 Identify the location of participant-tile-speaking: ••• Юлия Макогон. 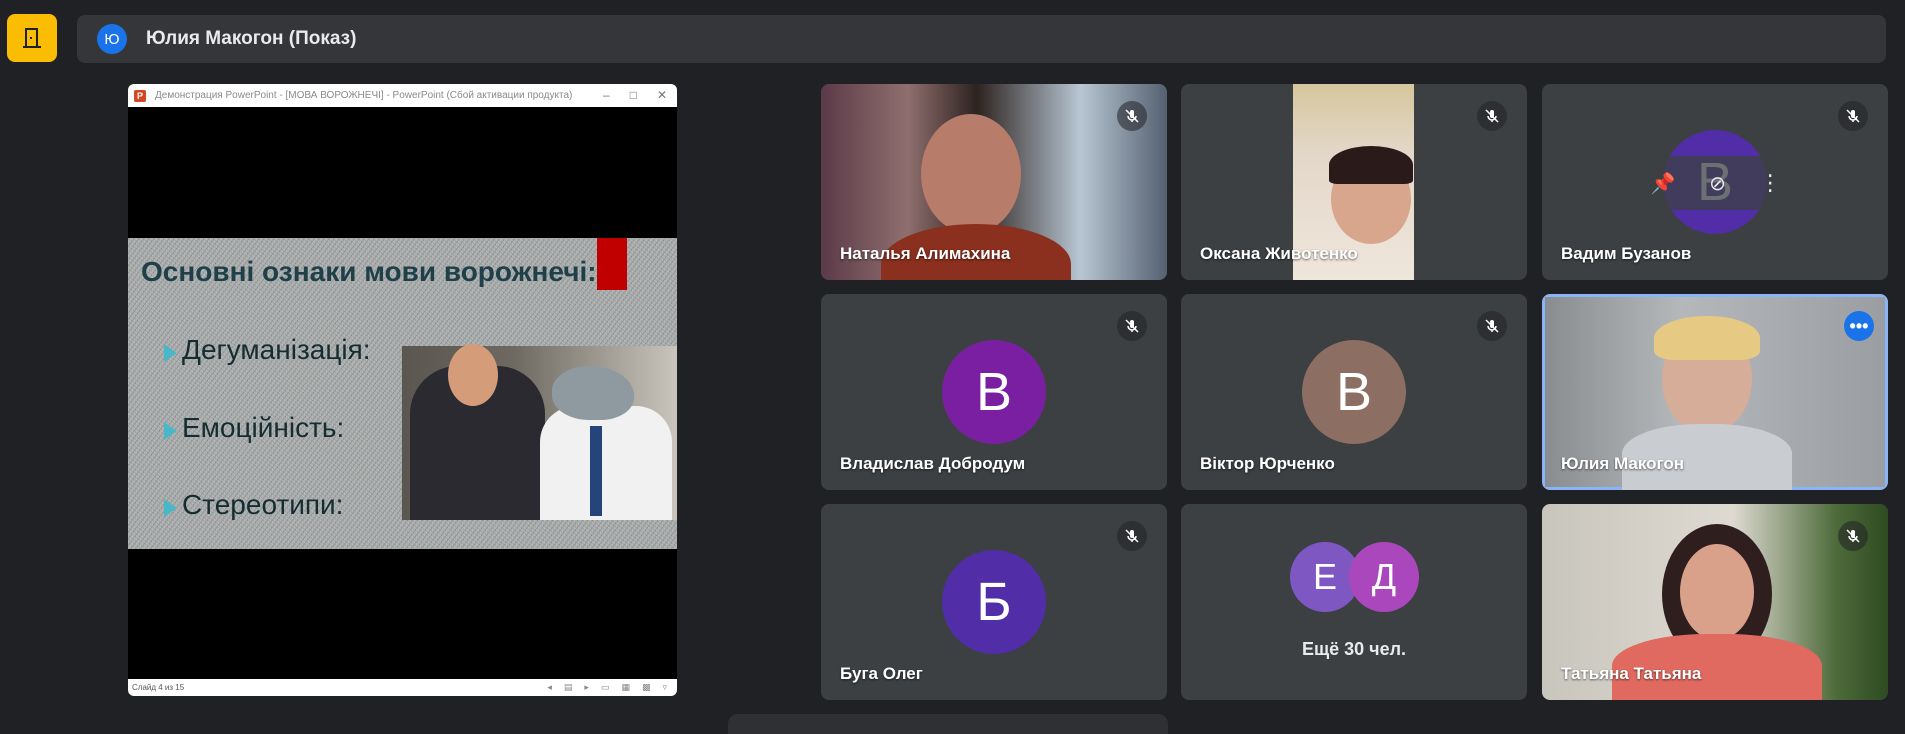
(1715, 392).